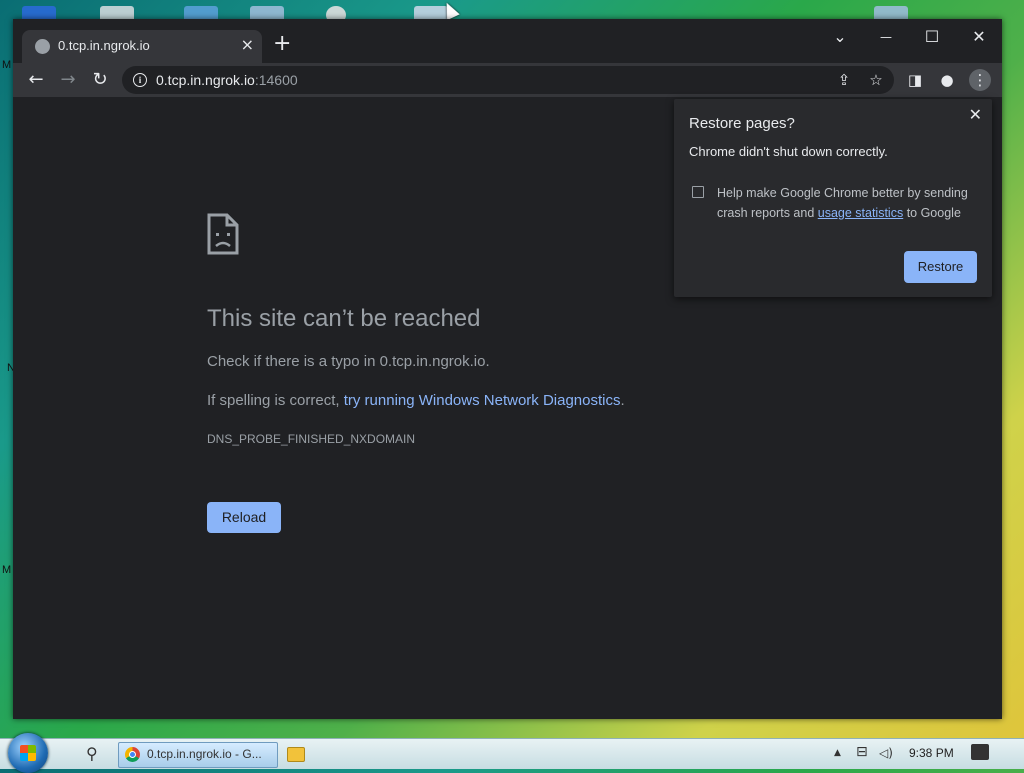  I want to click on network-diagnostics-link: try running Windows Network Diagnostics, so click(482, 400).